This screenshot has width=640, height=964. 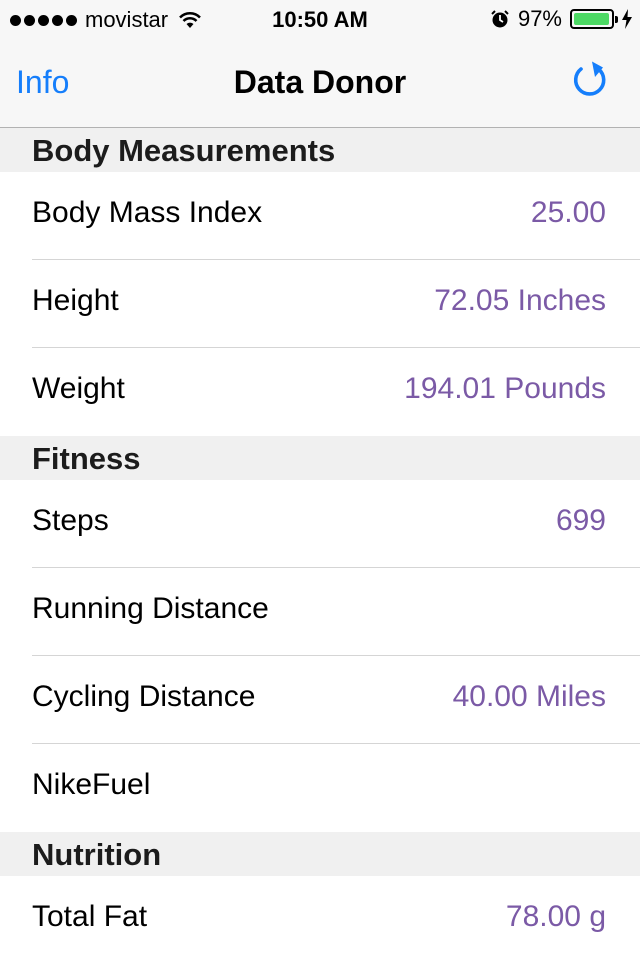 I want to click on list-item: NikeFuel, so click(x=320, y=788).